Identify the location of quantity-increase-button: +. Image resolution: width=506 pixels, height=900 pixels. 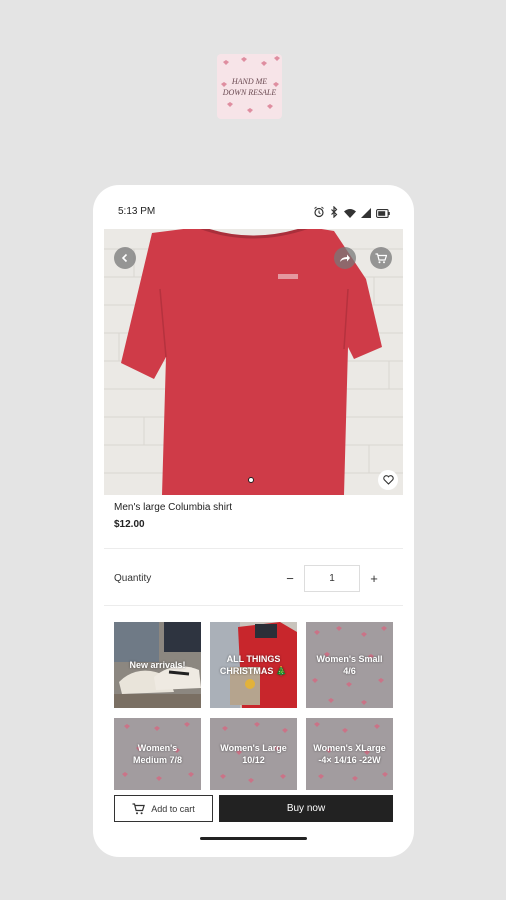
(374, 578).